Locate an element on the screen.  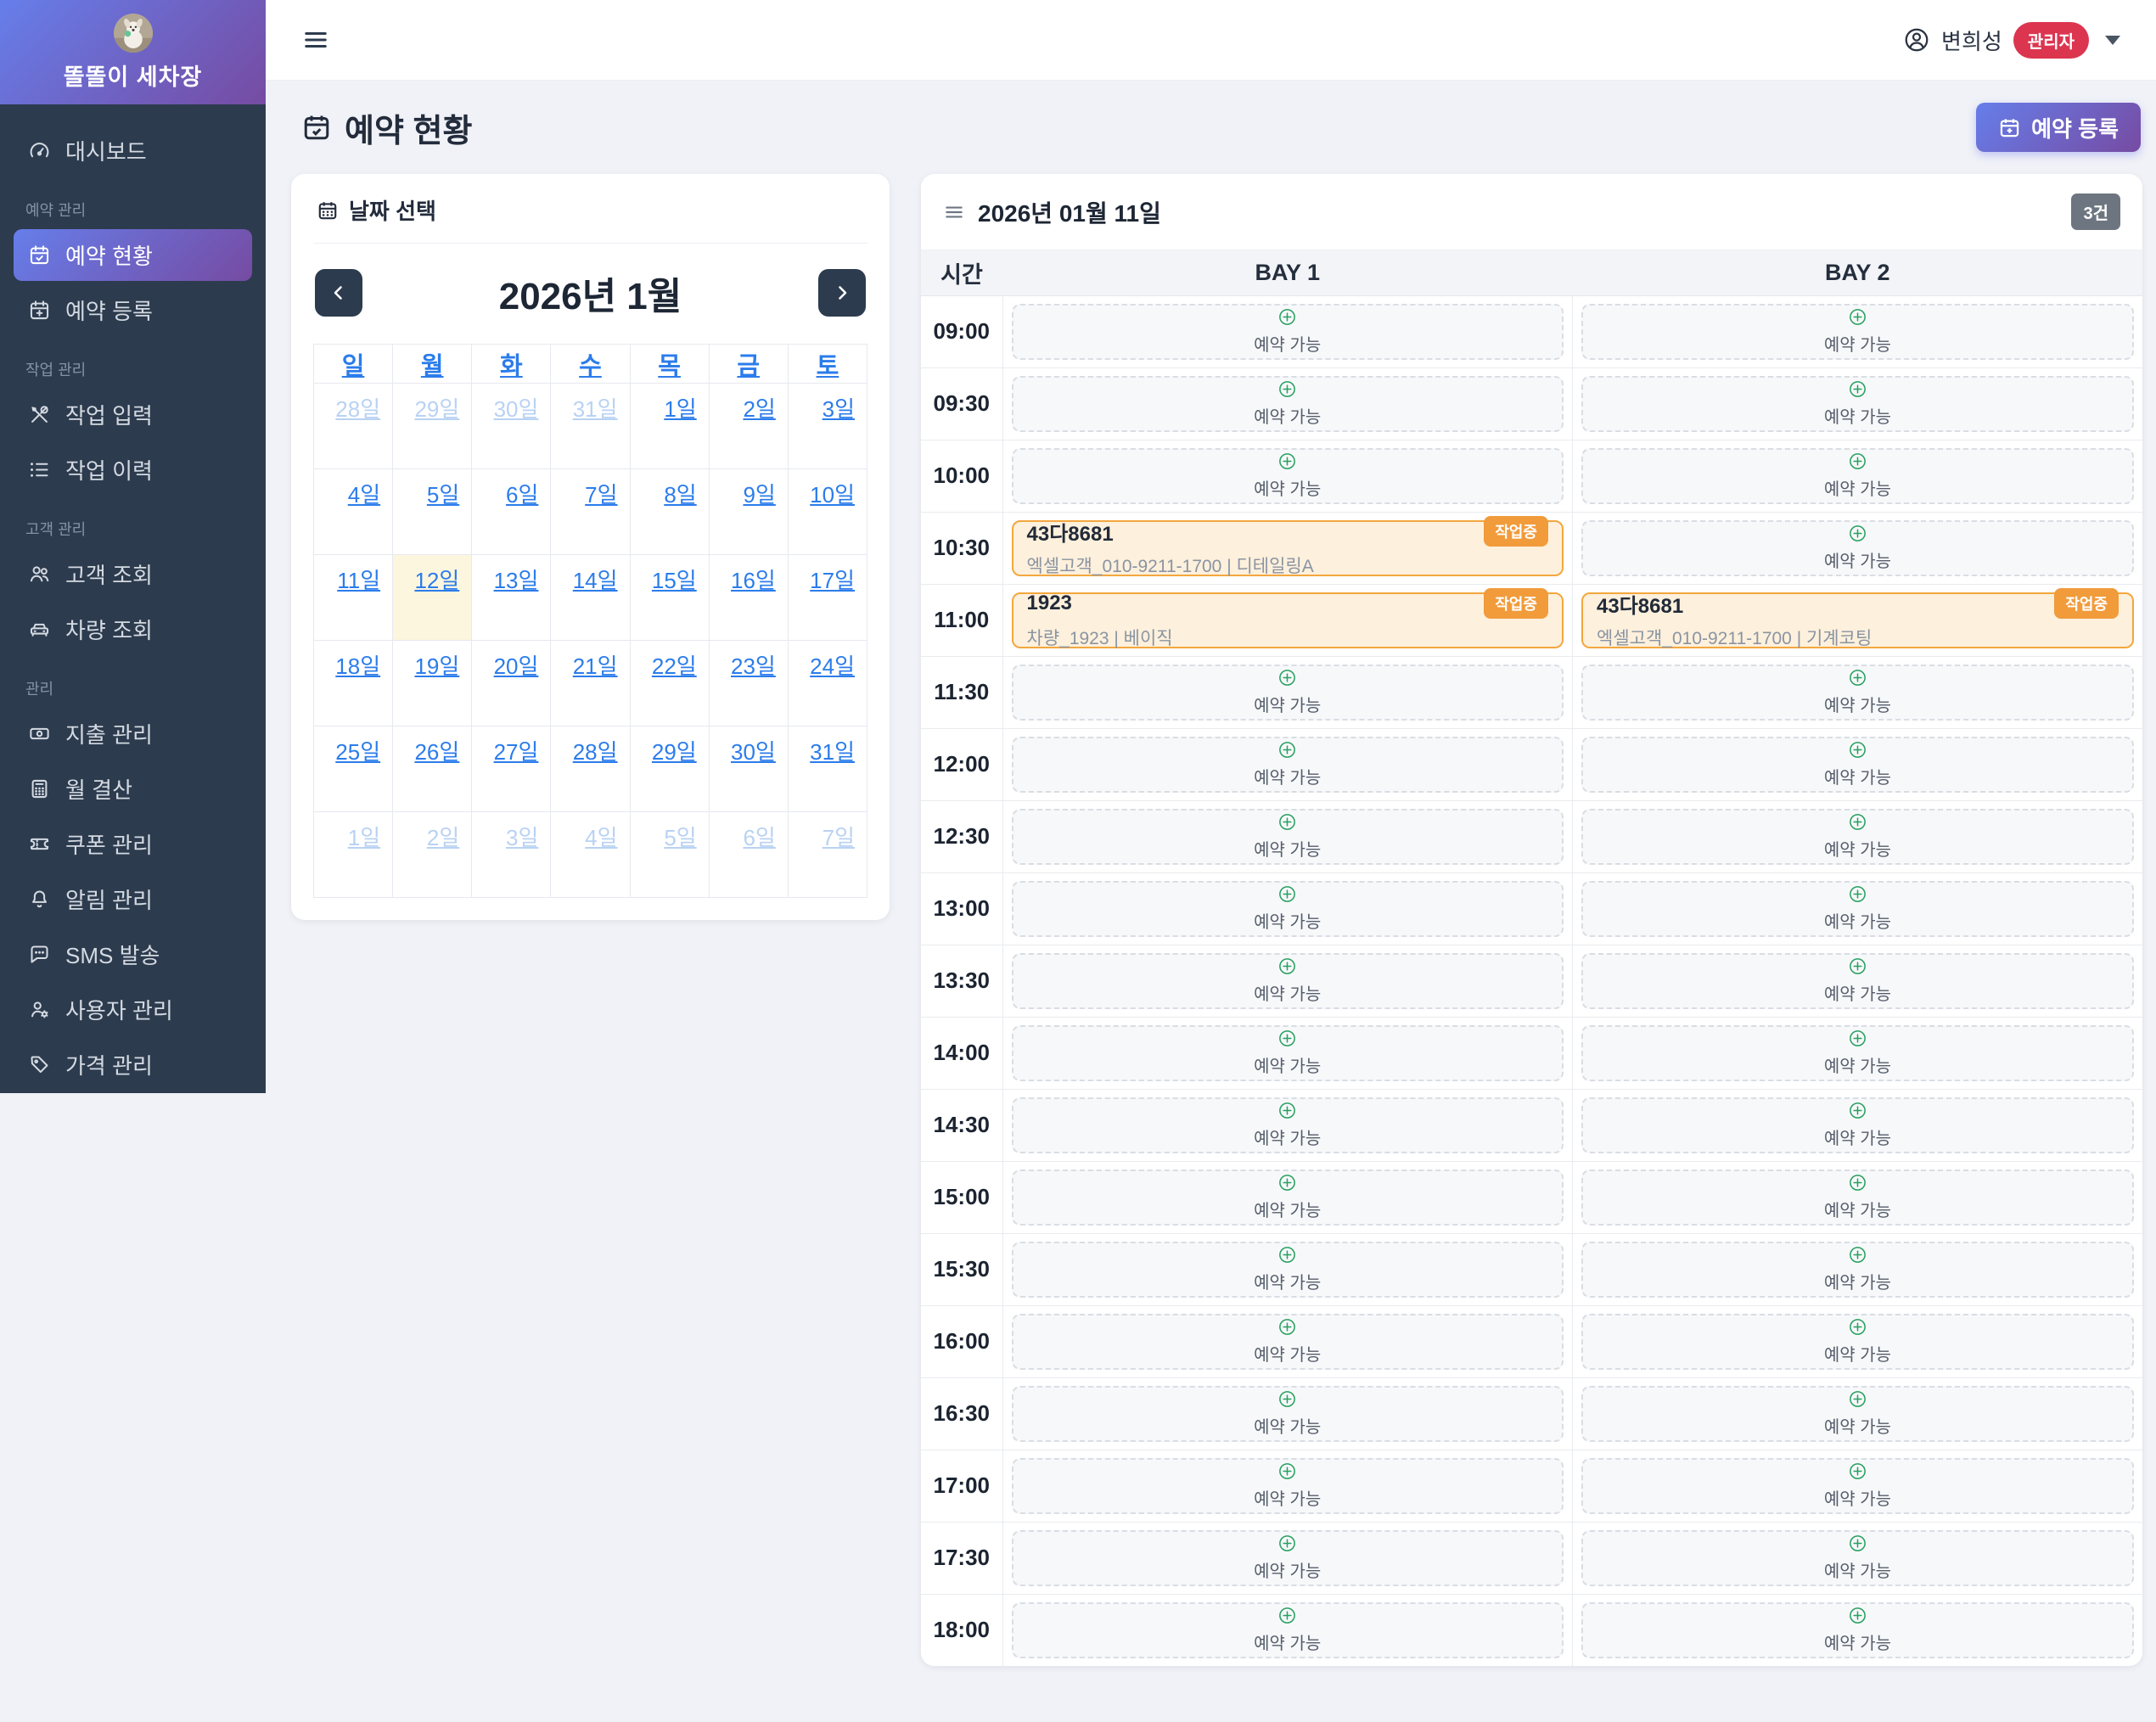
calendar-day-link: 24일 is located at coordinates (832, 666).